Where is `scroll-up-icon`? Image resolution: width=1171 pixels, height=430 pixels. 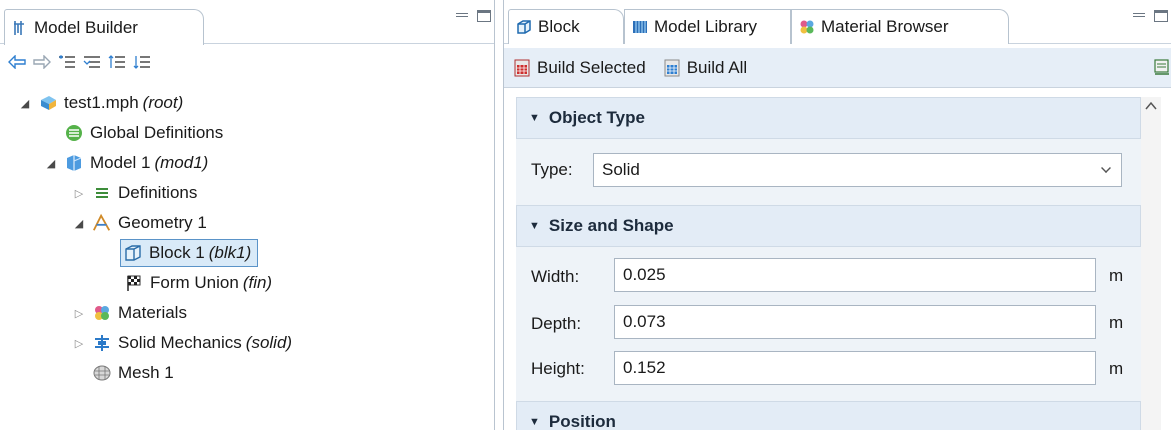 scroll-up-icon is located at coordinates (1151, 106).